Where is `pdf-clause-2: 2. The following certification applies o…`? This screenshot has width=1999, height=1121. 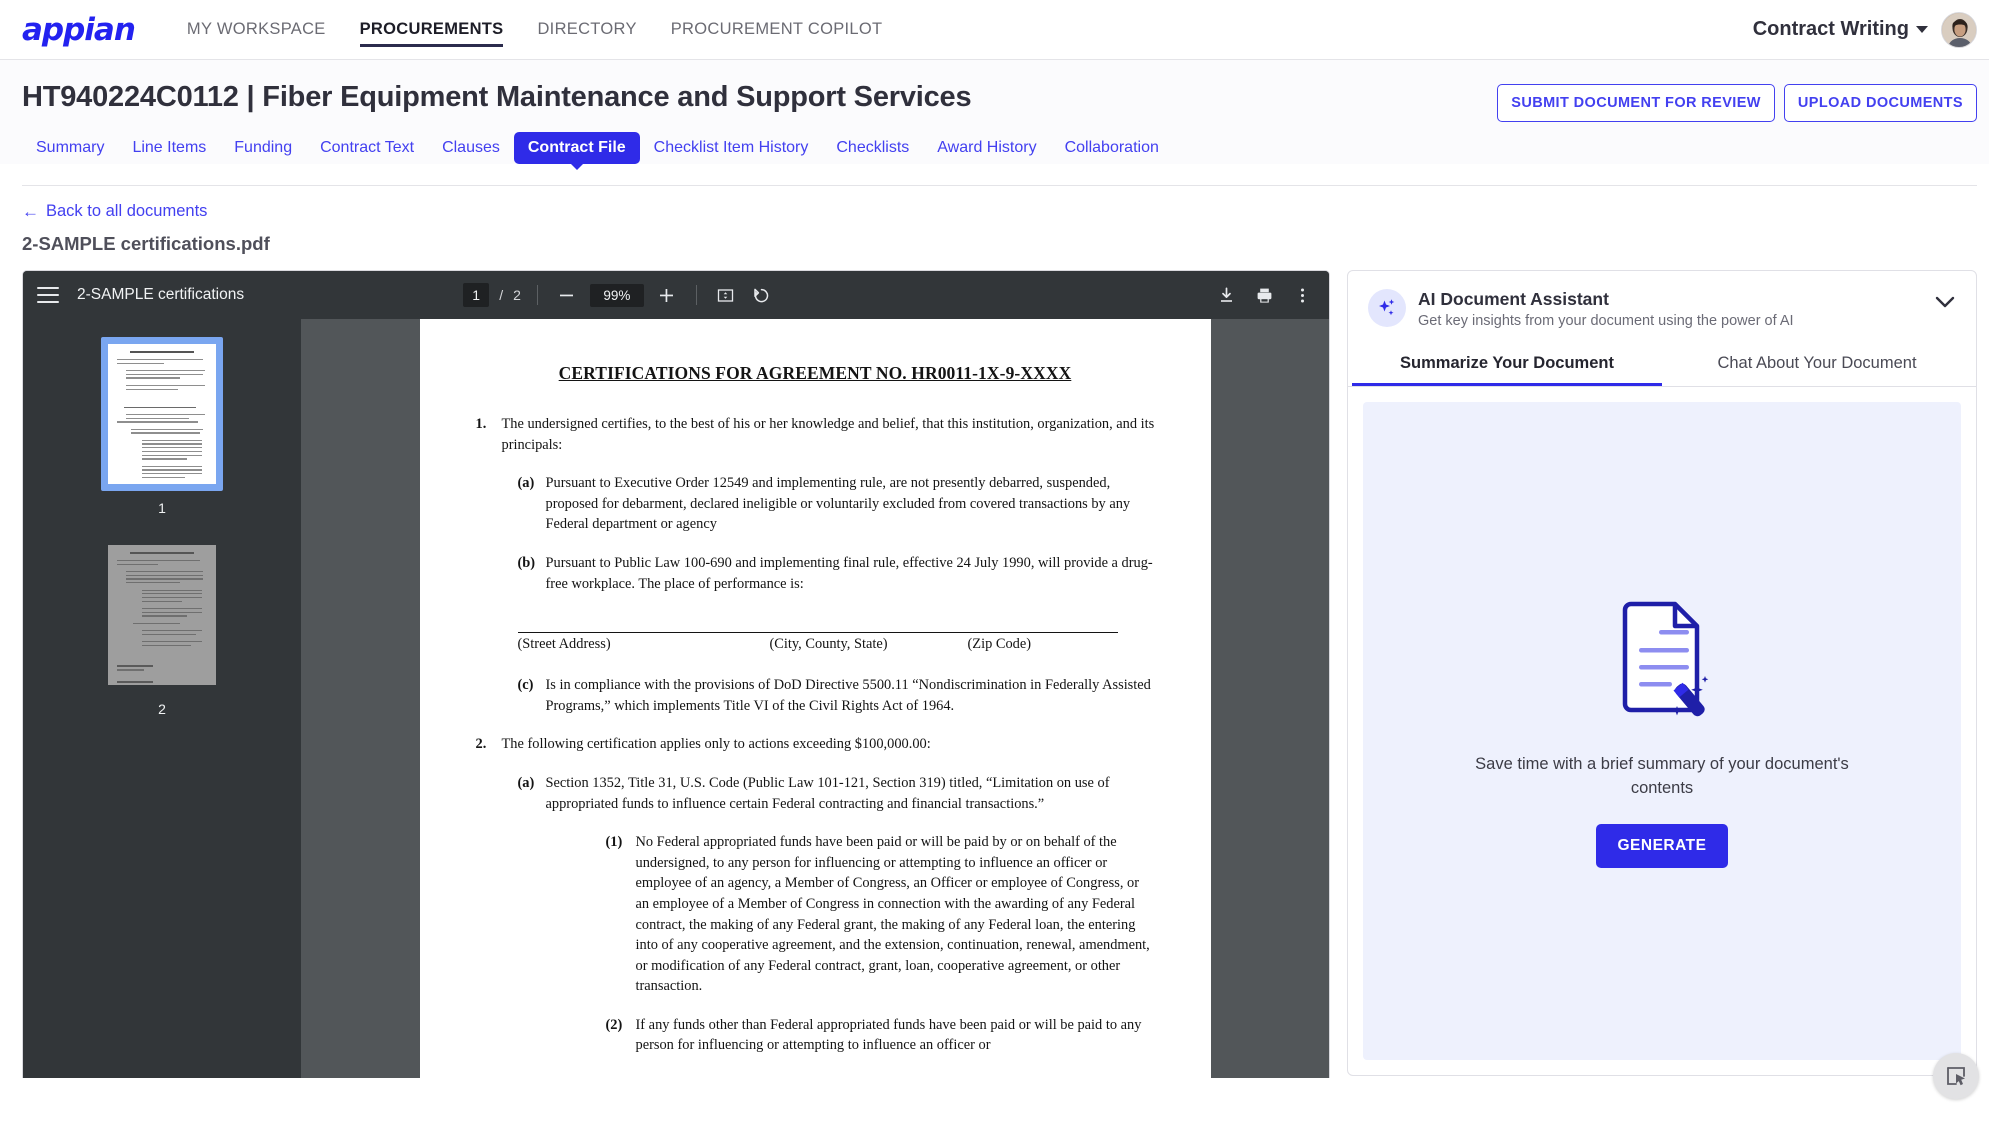
pdf-clause-2: 2. The following certification applies o… is located at coordinates (815, 744).